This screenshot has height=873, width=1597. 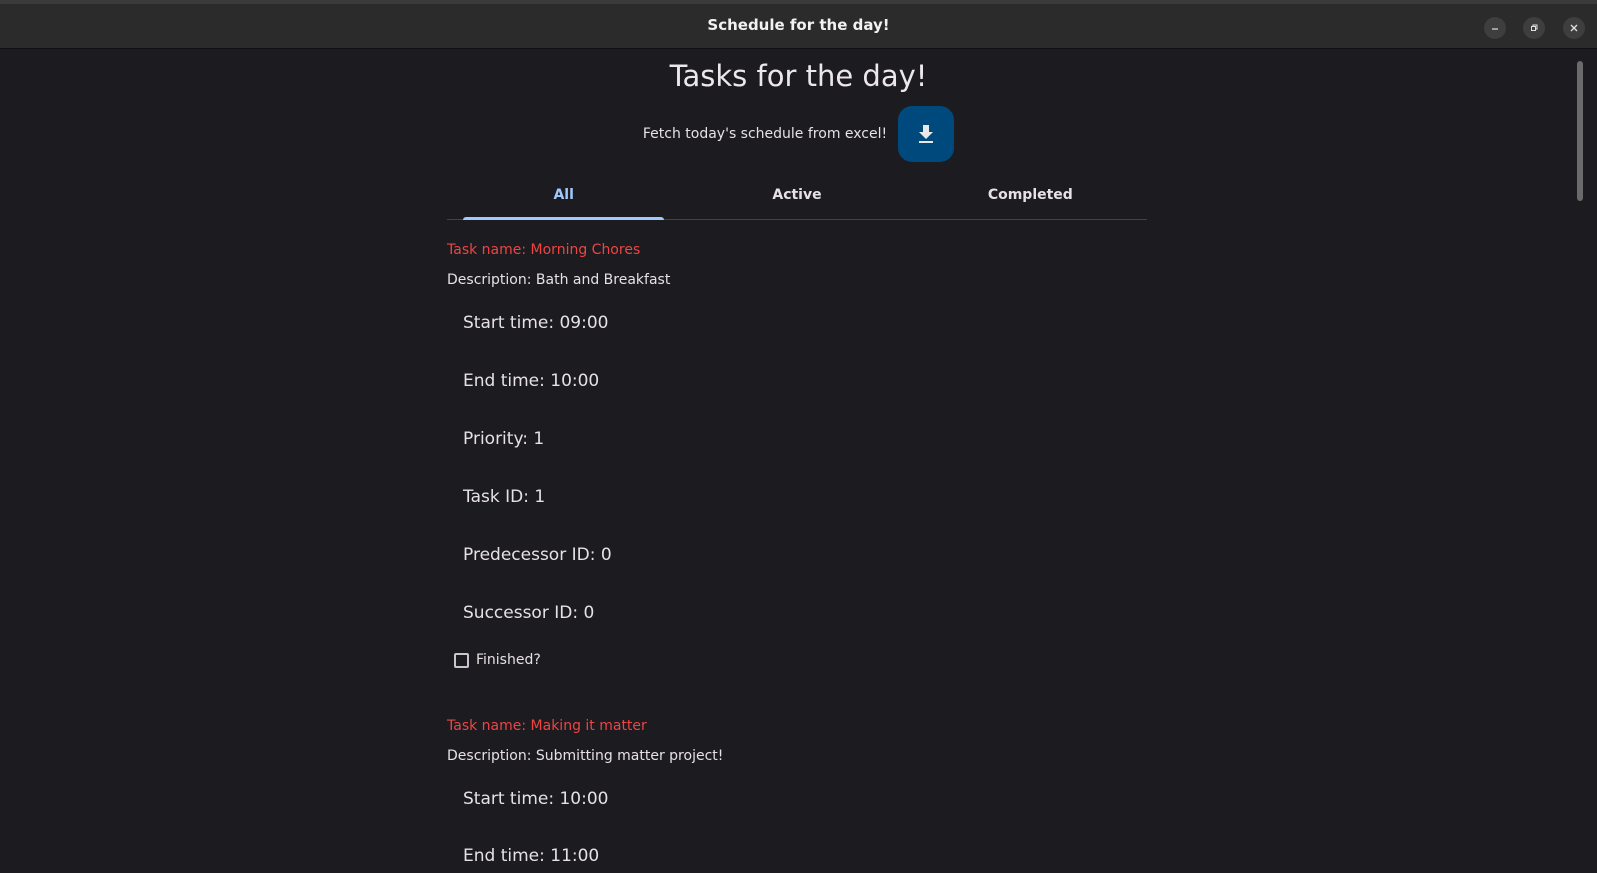 I want to click on task-id: Task ID: 1, so click(x=504, y=497).